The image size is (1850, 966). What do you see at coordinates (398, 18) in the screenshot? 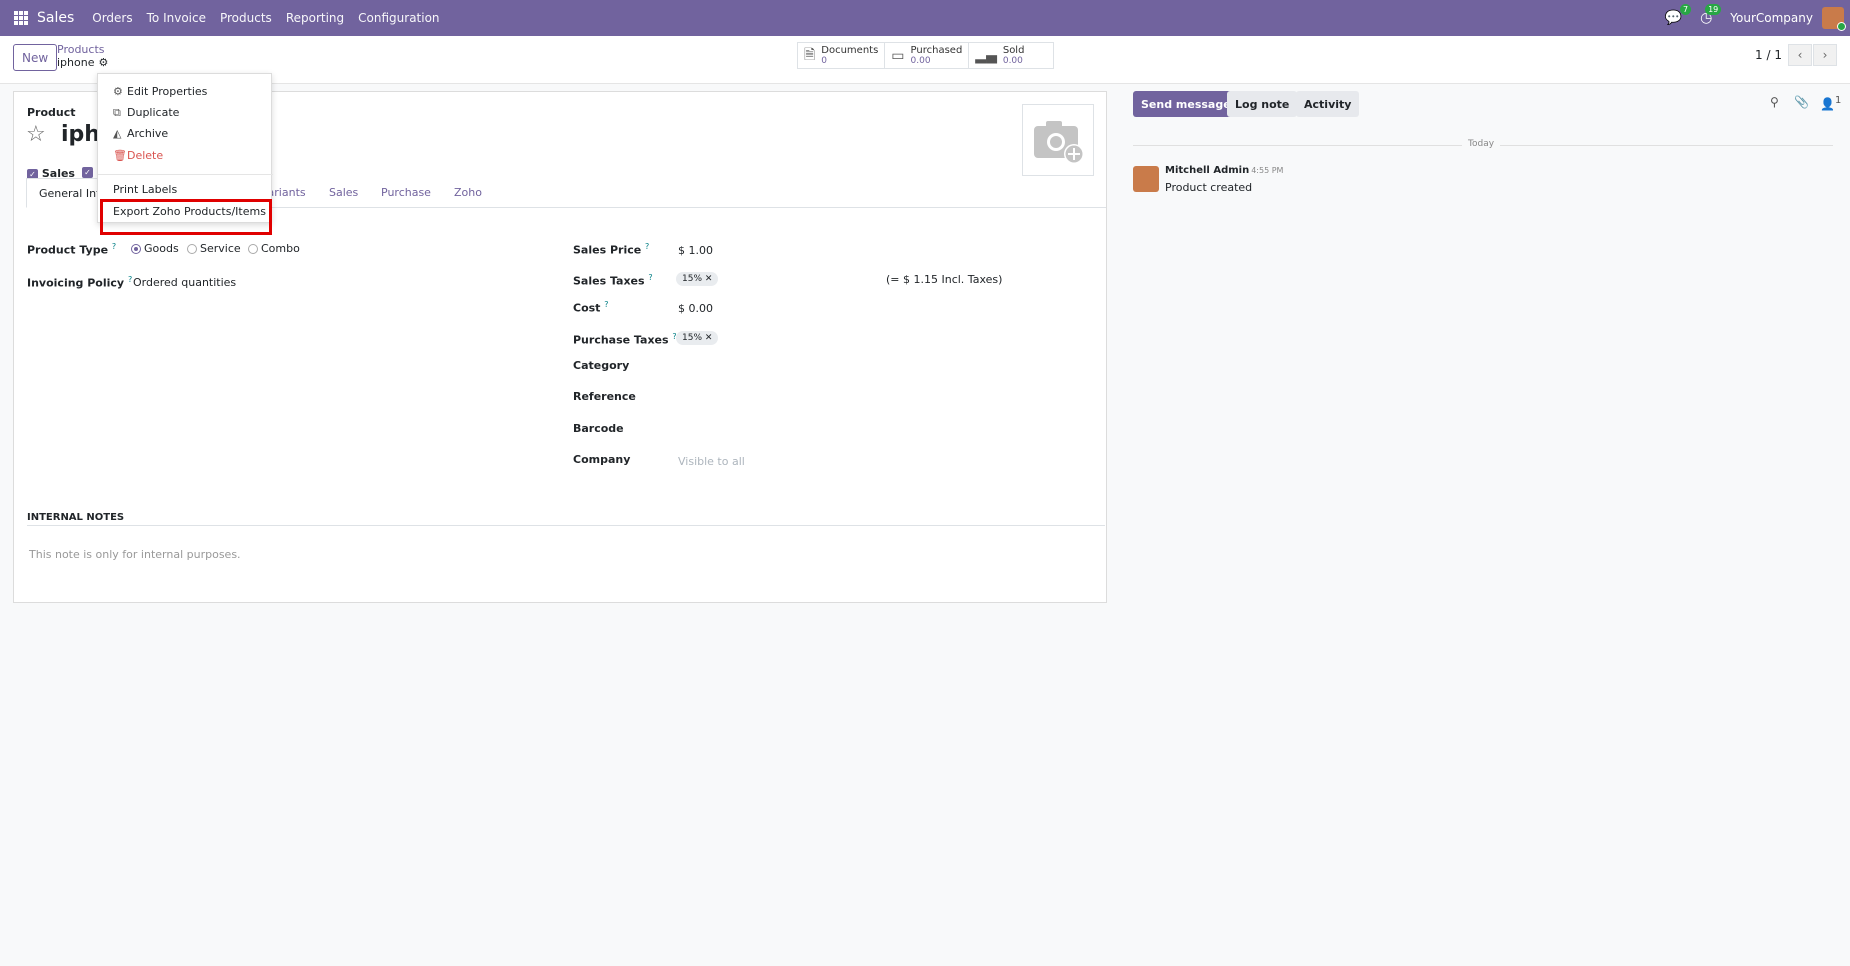
I see `menu-configuration: Configuration` at bounding box center [398, 18].